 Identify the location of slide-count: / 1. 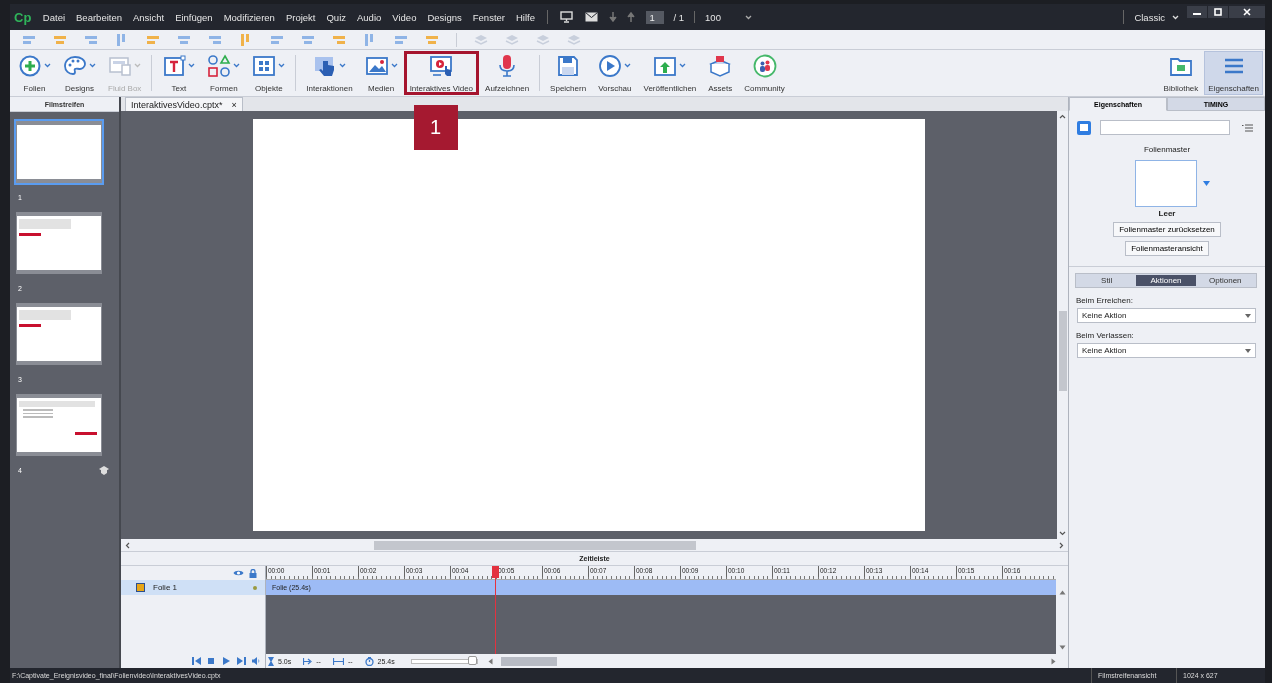
(679, 17).